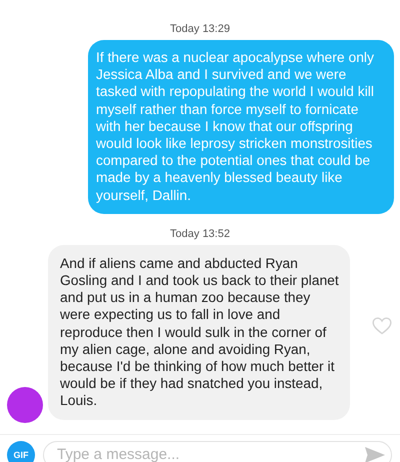  I want to click on gif-button: GIF, so click(21, 451).